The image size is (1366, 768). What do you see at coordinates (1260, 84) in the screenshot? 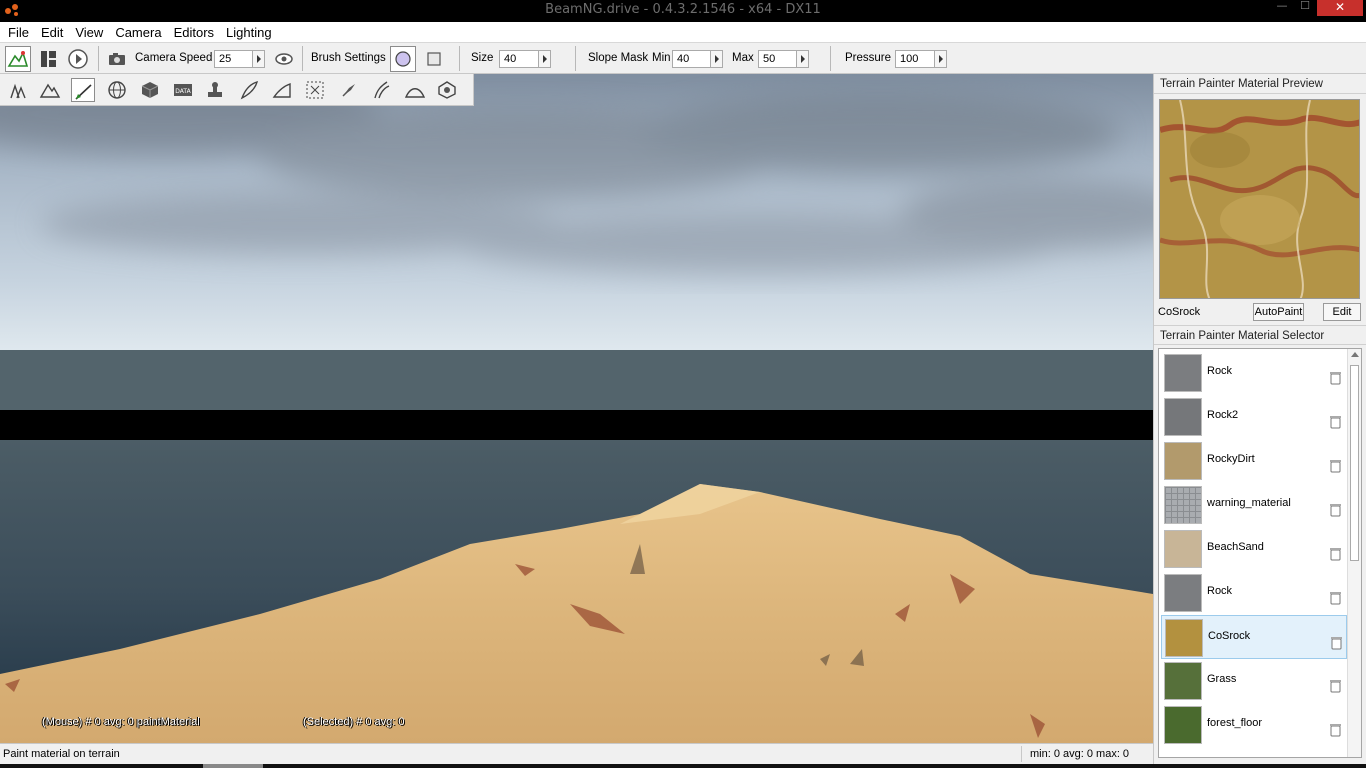
I see `material-preview-title: Terrain Painter Material Preview` at bounding box center [1260, 84].